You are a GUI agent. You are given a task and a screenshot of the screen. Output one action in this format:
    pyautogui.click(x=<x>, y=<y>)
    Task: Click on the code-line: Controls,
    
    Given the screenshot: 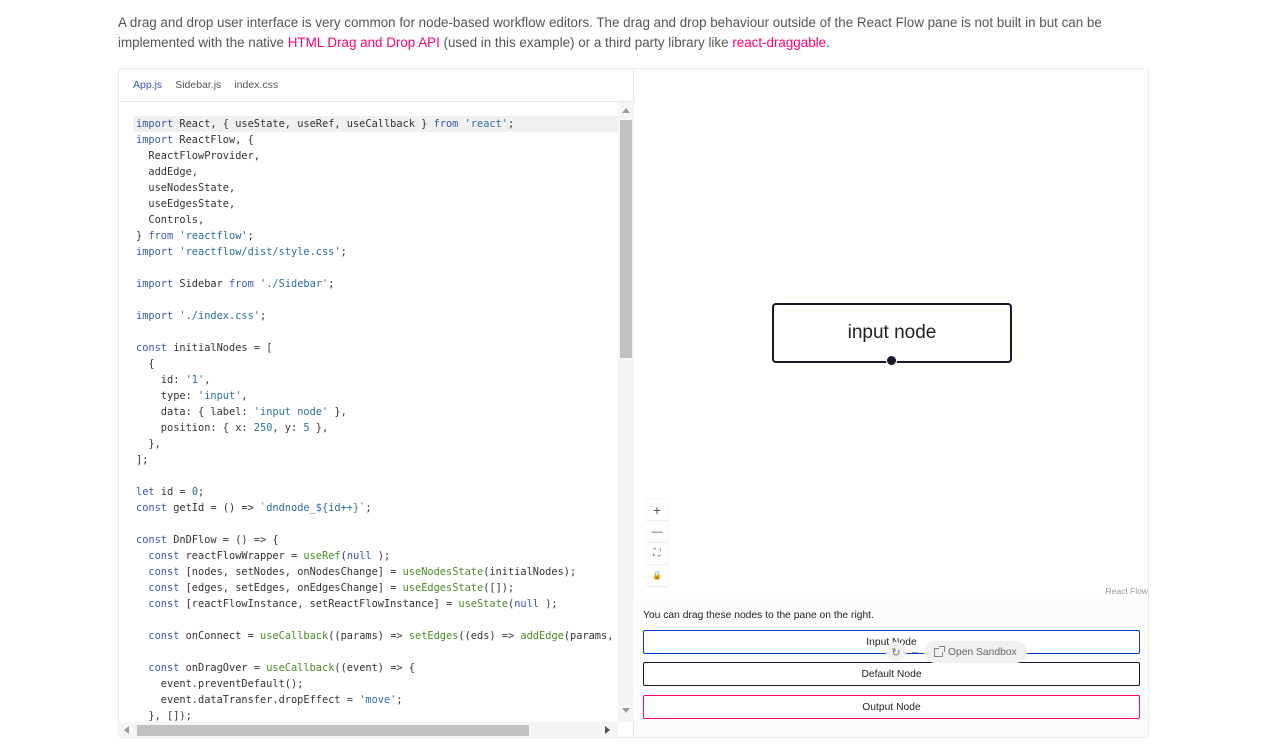 What is the action you would take?
    pyautogui.click(x=375, y=220)
    